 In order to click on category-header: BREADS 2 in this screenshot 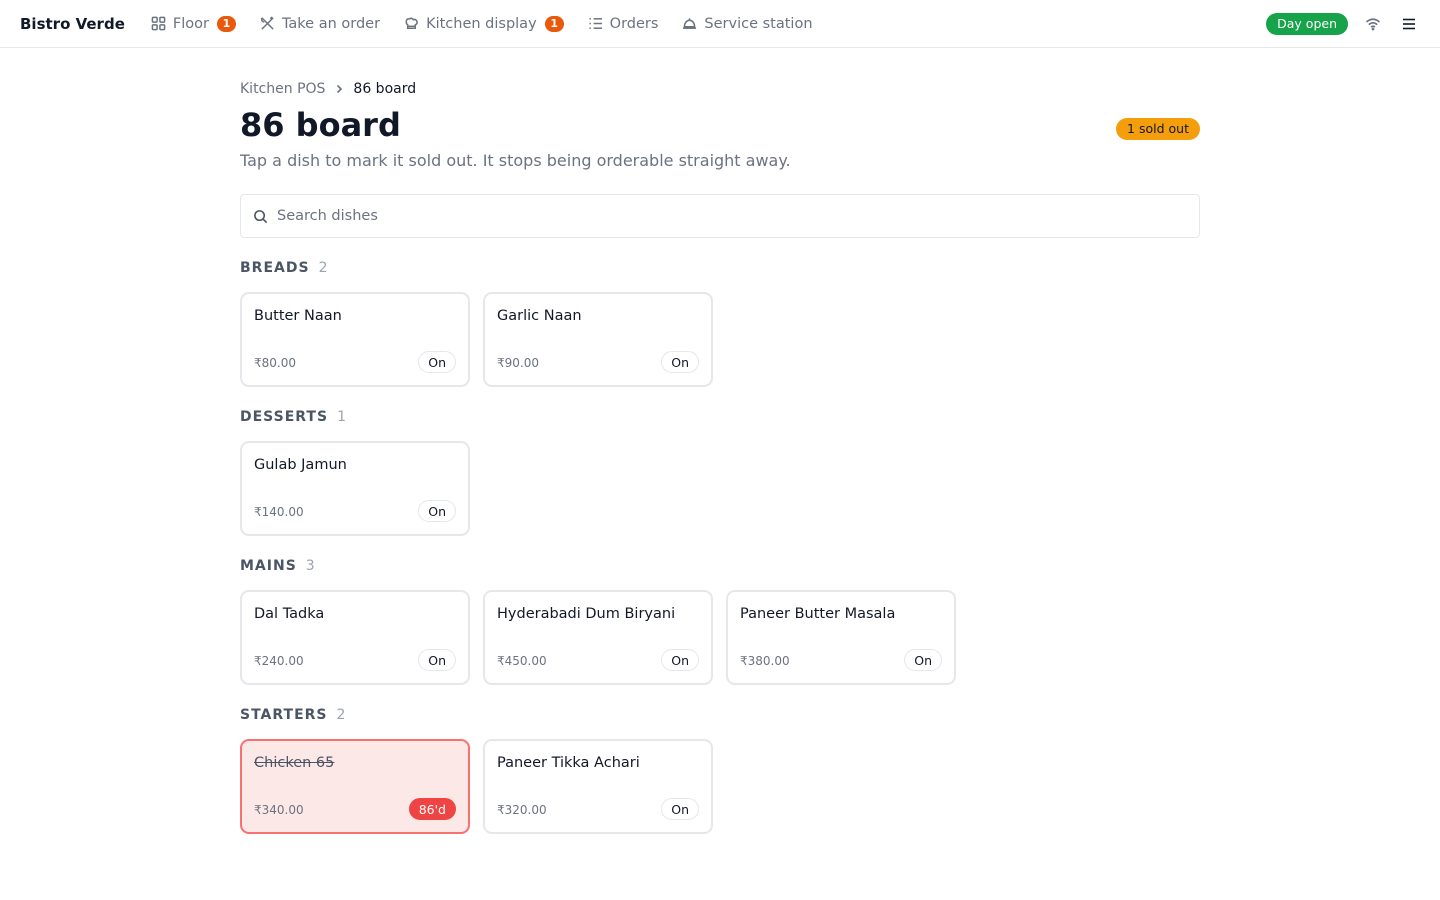, I will do `click(720, 269)`.